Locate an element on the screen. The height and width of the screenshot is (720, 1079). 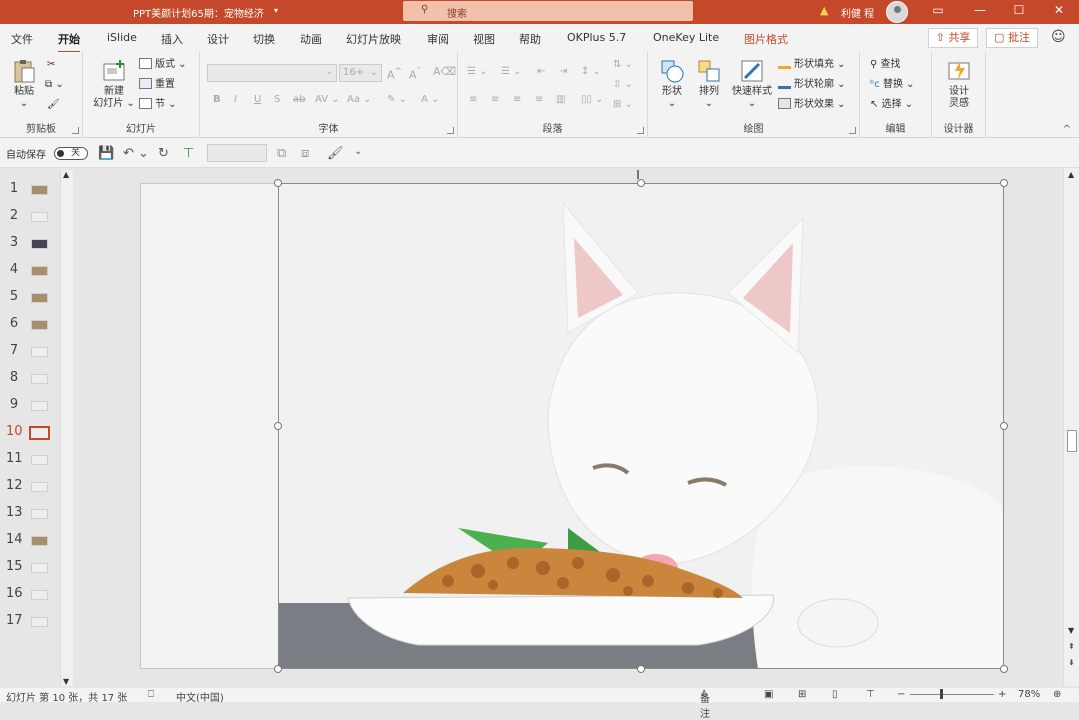
resize-handle-w is located at coordinates (278, 426).